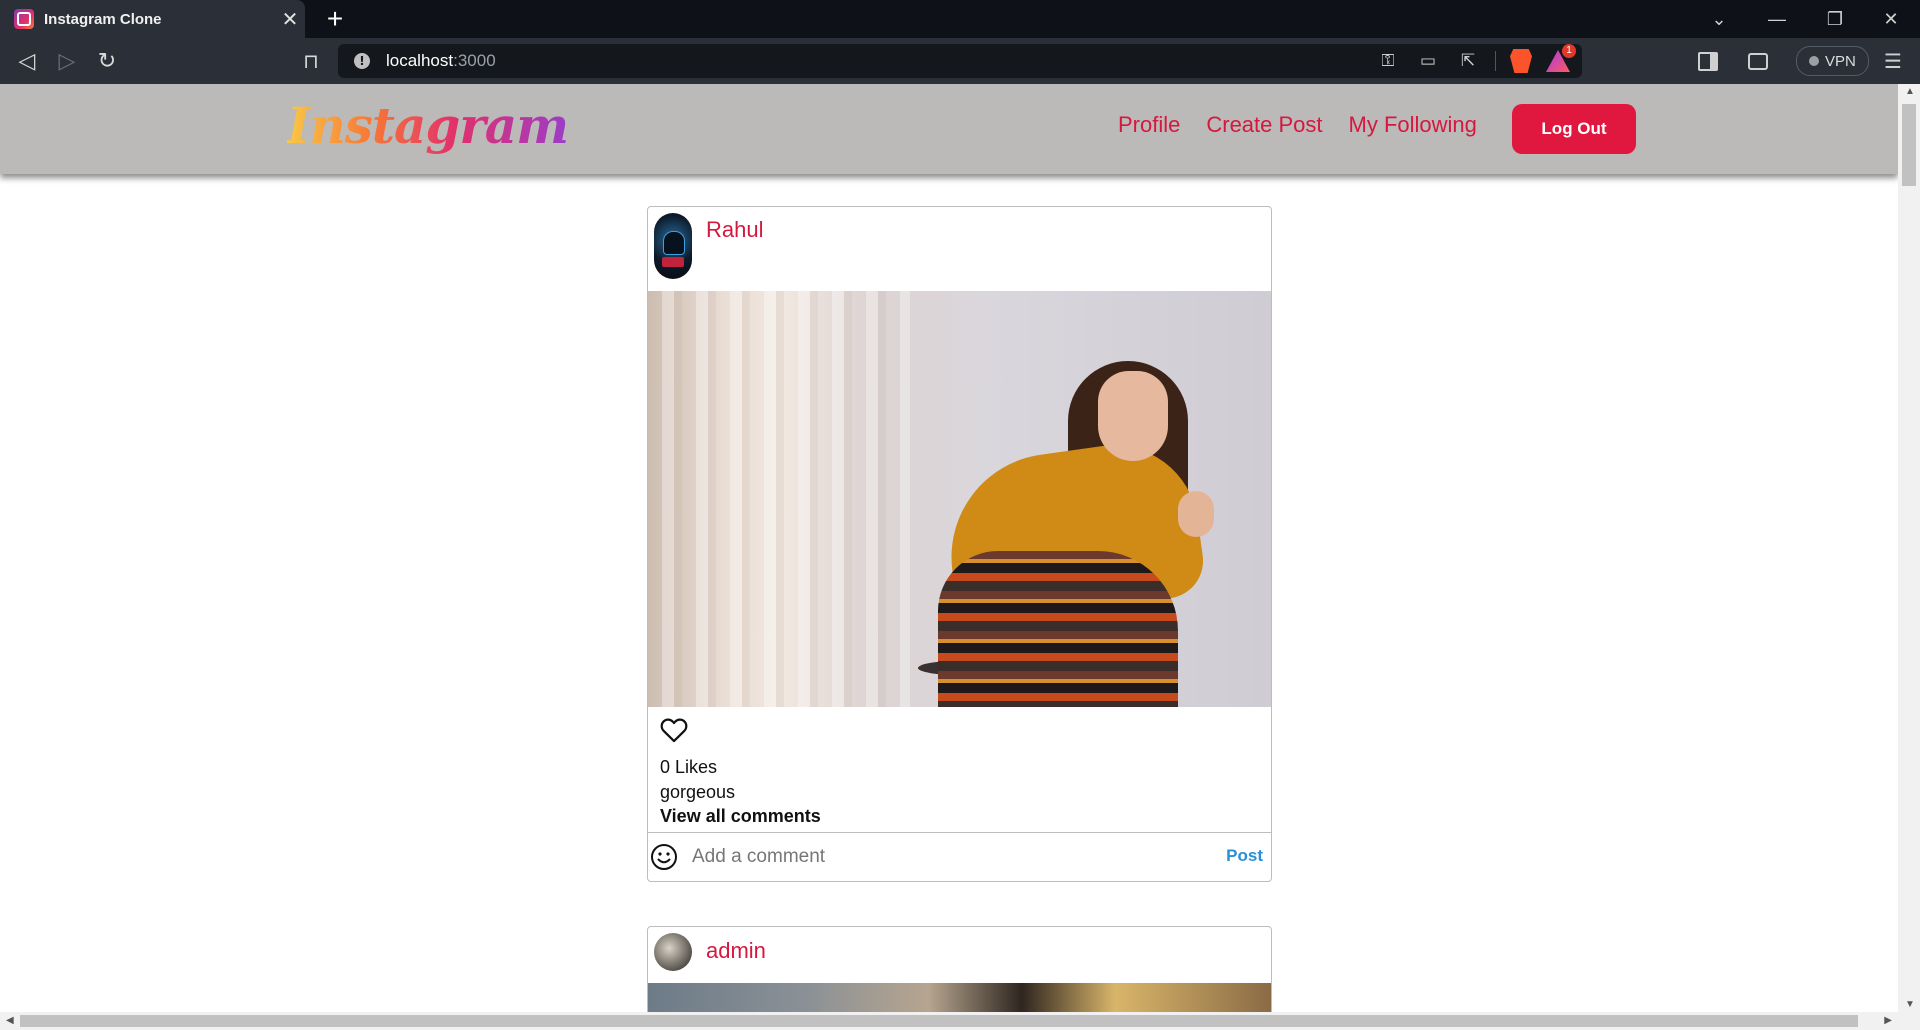  I want to click on browser-toolbar: ◁ ▷ ↻ ⊓ ! localhost:3000 ⚿ ▭ ⇱ 1 VPN ☰, so click(960, 61).